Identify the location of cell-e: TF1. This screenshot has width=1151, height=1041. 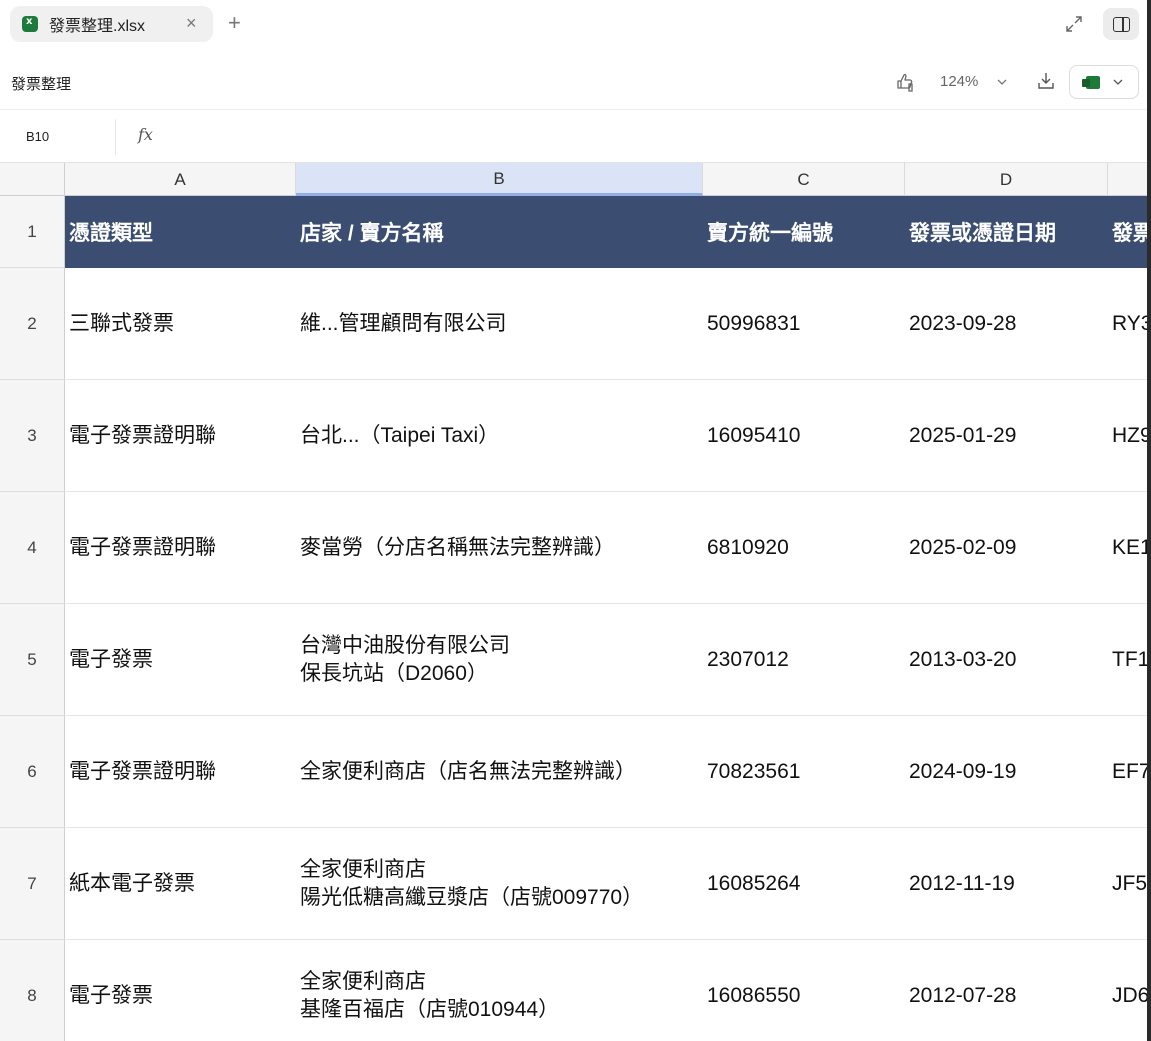
(1129, 659).